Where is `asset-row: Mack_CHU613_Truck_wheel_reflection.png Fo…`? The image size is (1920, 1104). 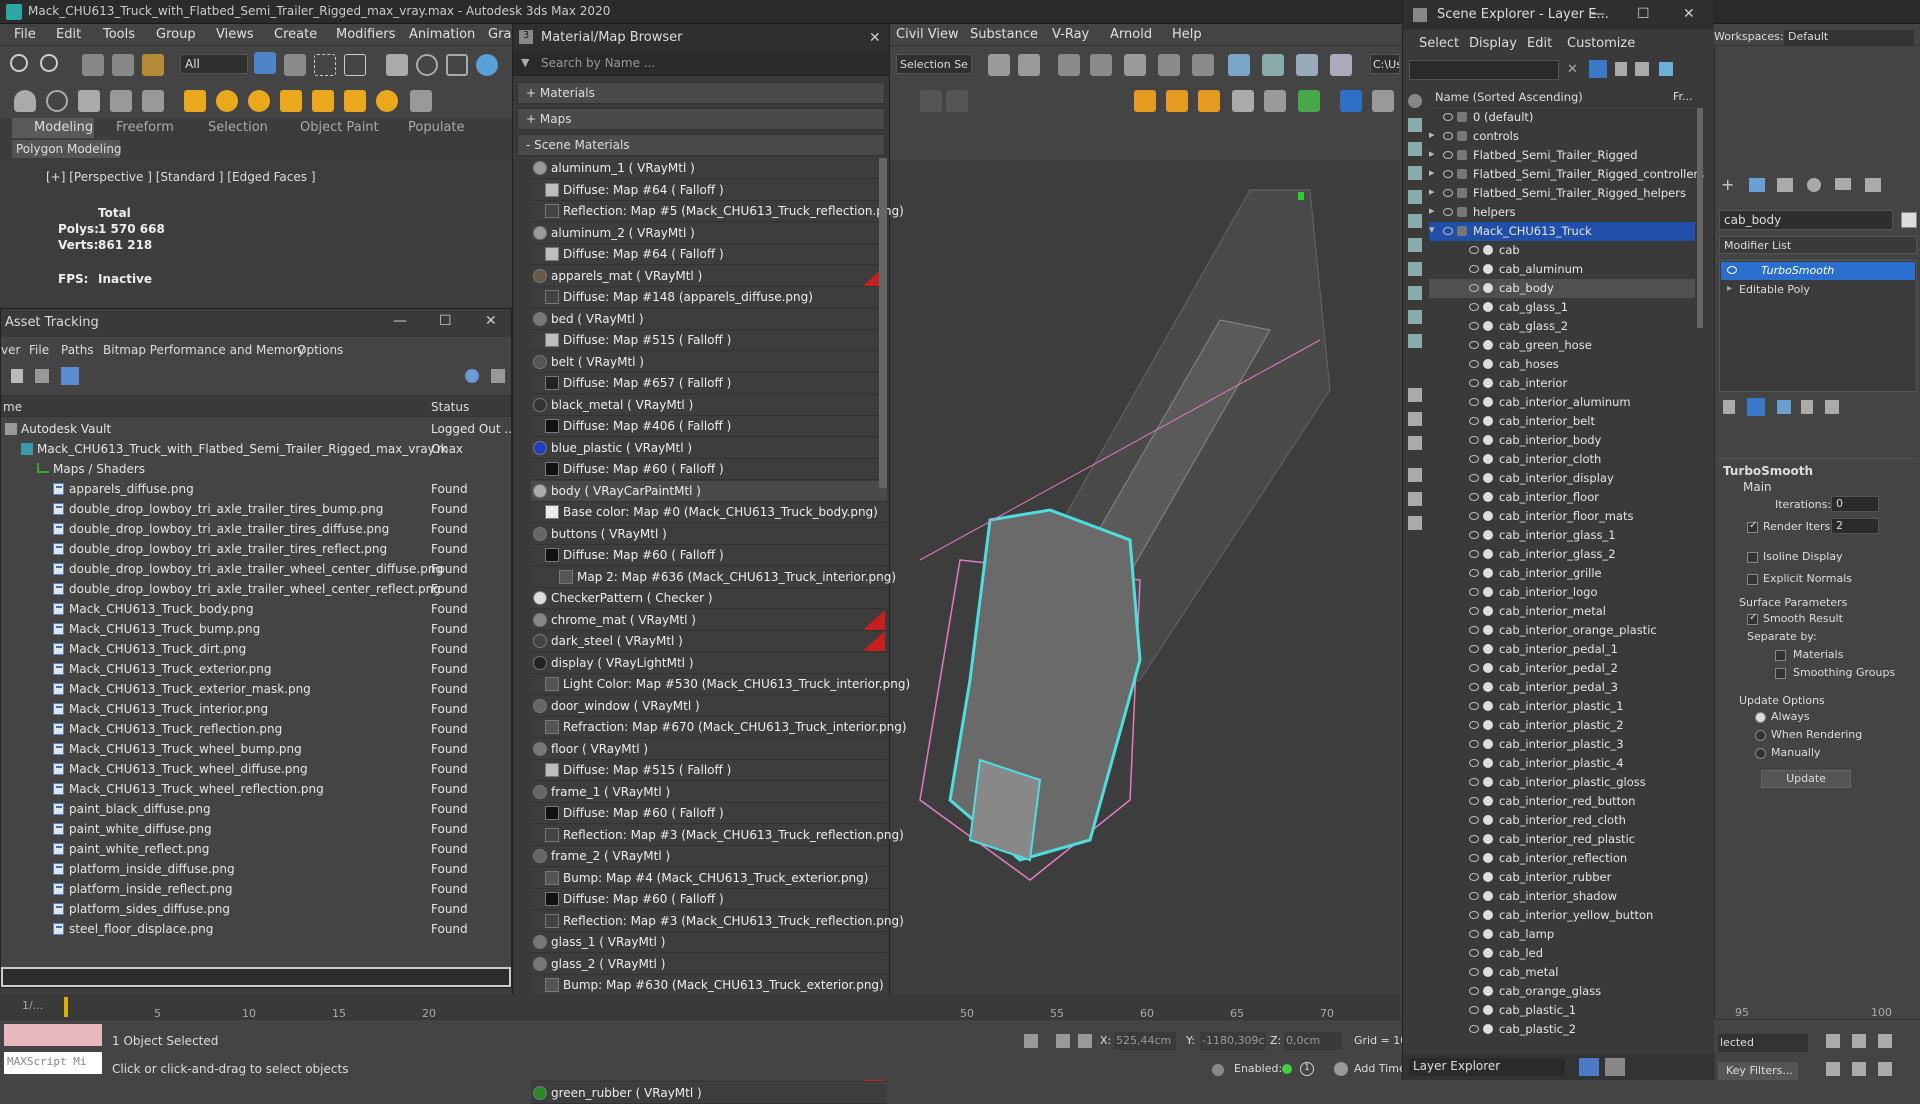
asset-row: Mack_CHU613_Truck_wheel_reflection.png Fo… is located at coordinates (256, 789).